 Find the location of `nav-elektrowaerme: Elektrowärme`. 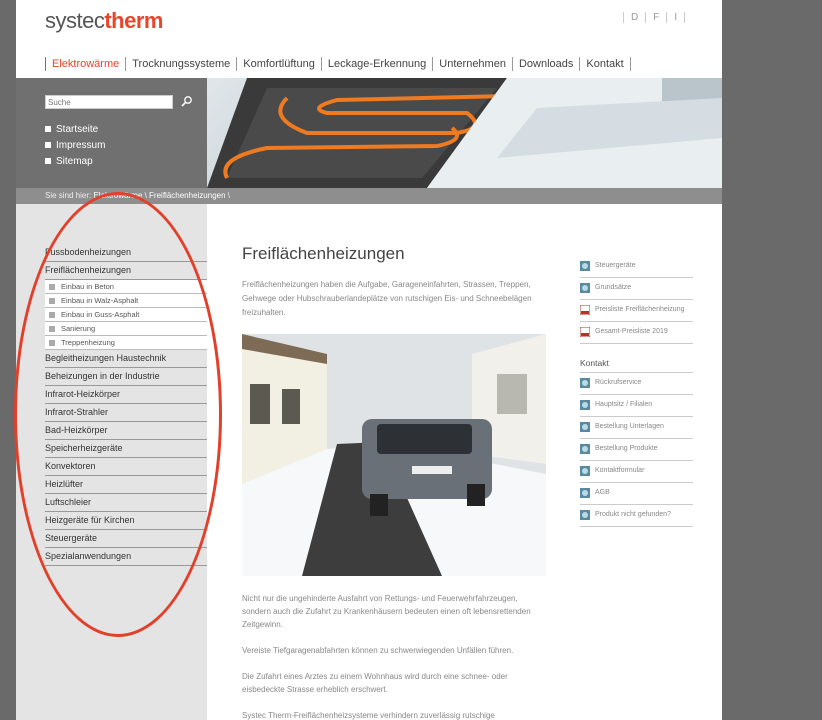

nav-elektrowaerme: Elektrowärme is located at coordinates (85, 64).